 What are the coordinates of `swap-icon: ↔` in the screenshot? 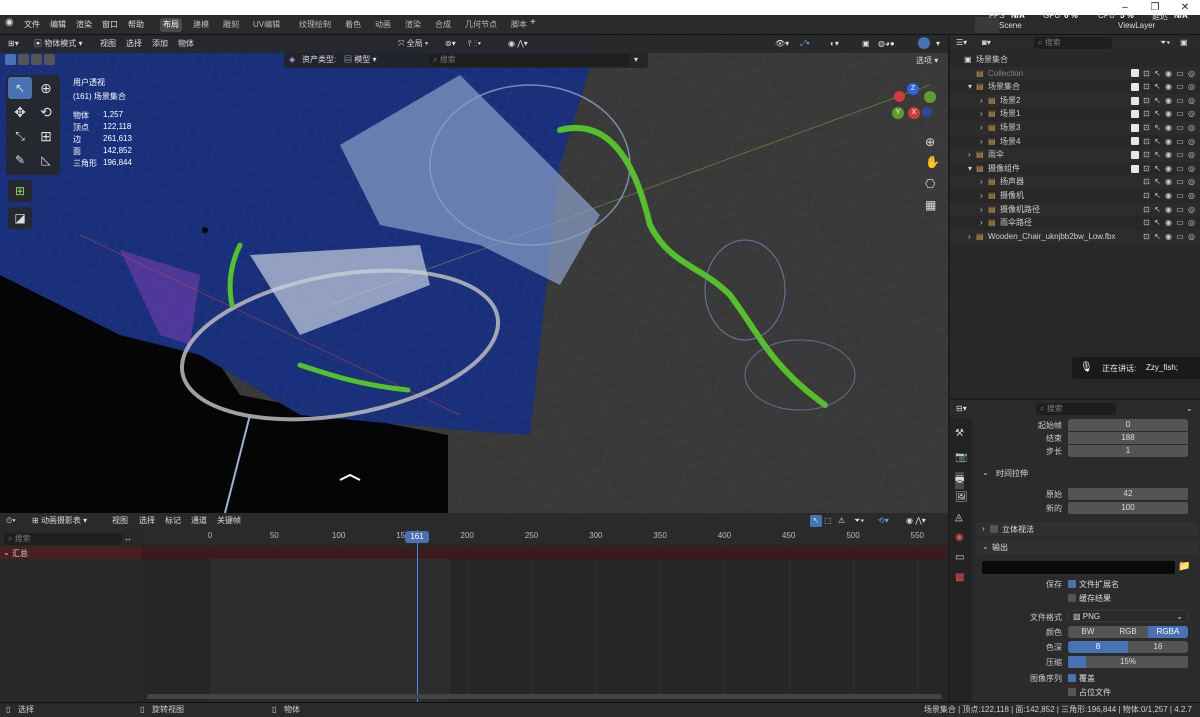 It's located at (128, 539).